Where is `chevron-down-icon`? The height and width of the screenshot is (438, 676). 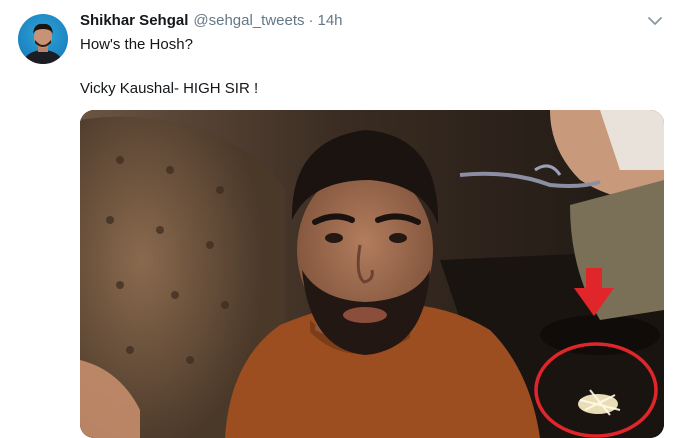
chevron-down-icon is located at coordinates (655, 21).